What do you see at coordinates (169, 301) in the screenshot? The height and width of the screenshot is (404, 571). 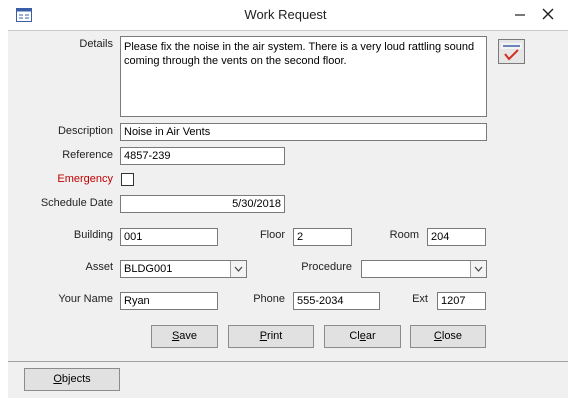 I see `your-name-input: Ryan` at bounding box center [169, 301].